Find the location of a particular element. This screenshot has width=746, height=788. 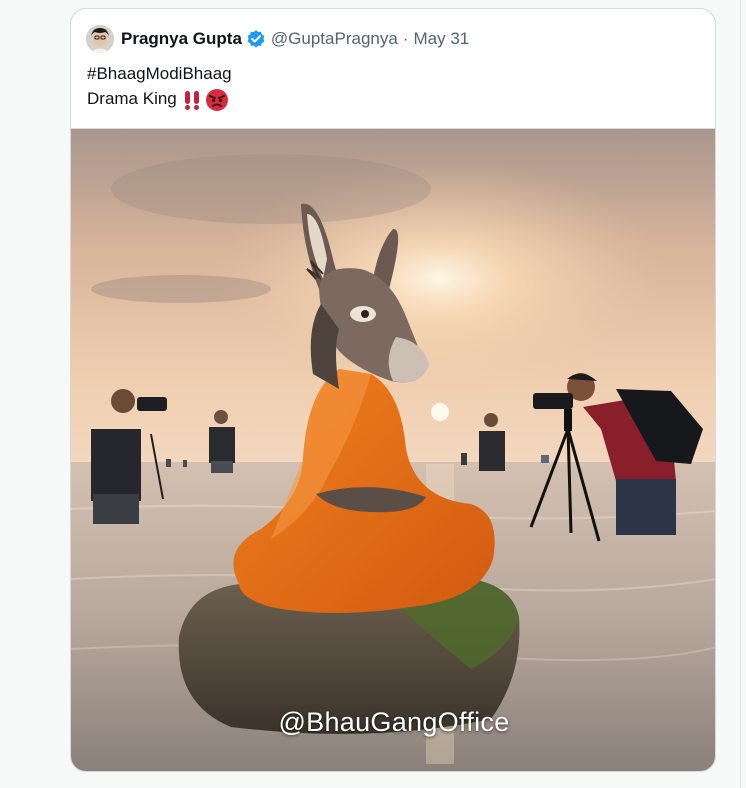

tweet-header: Pragnya Gupta @GuptaPragnya · May 31 is located at coordinates (277, 39).